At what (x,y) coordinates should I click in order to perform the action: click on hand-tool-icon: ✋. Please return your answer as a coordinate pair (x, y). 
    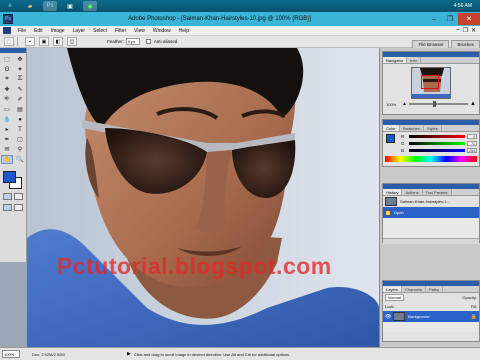
    Looking at the image, I should click on (7, 159).